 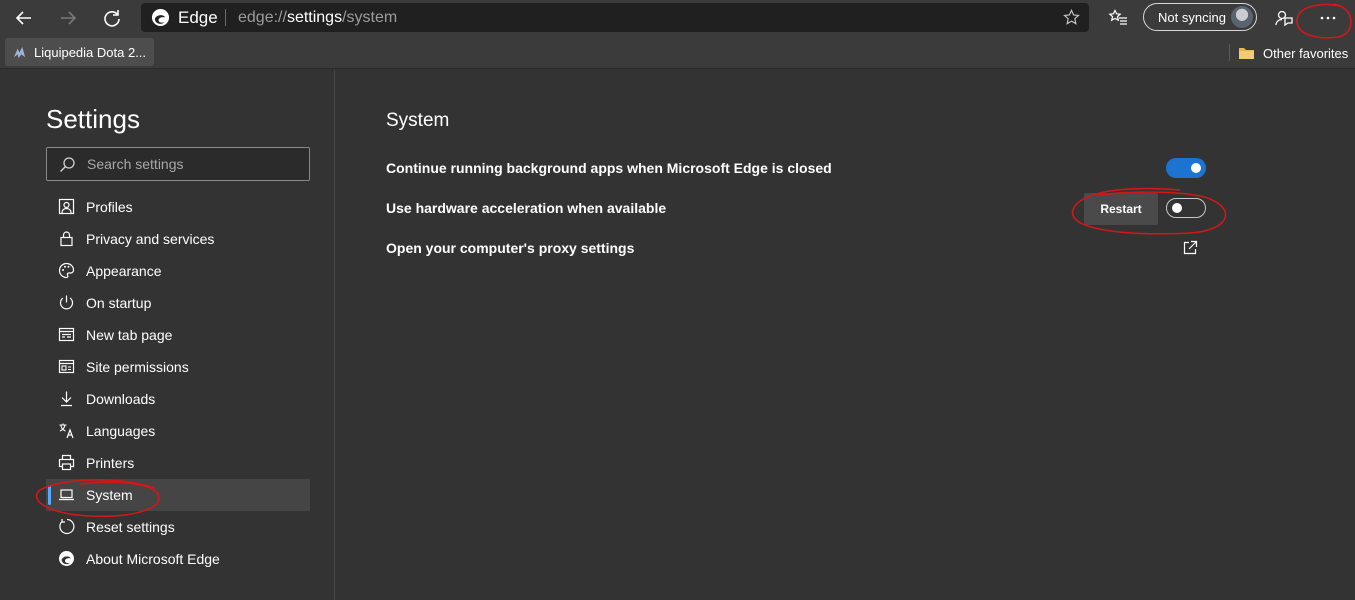 I want to click on sidebar-item-label: Downloads, so click(x=121, y=399).